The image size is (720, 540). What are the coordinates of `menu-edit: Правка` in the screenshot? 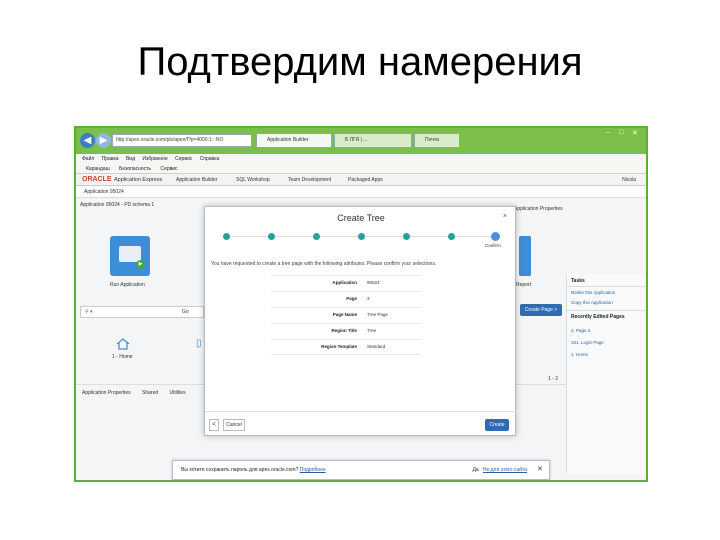 It's located at (110, 159).